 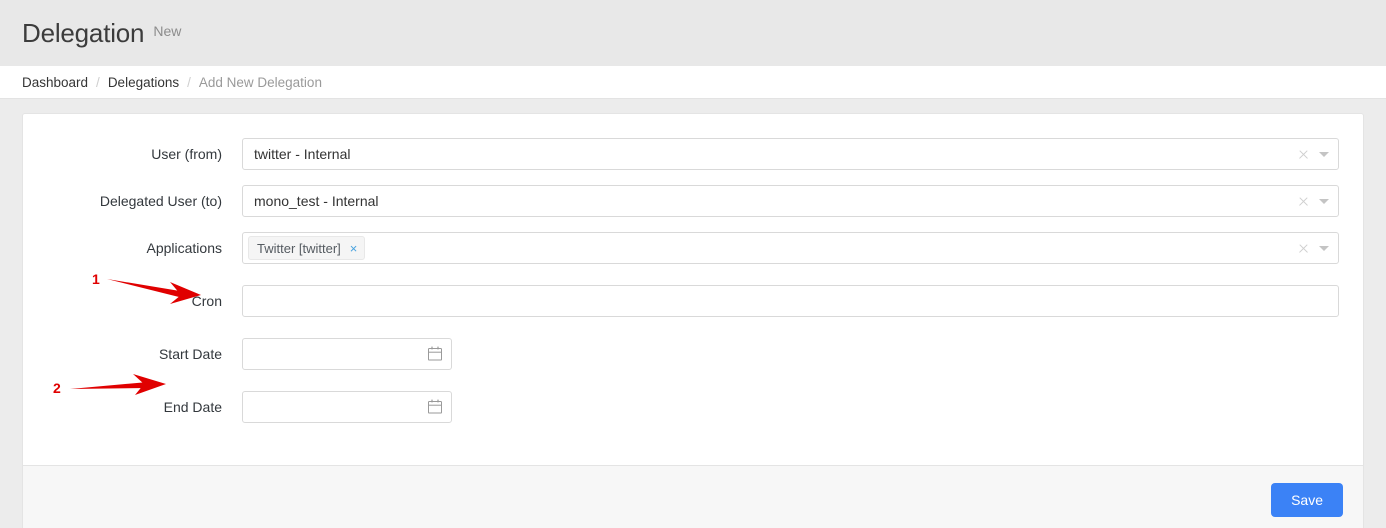 I want to click on cron-input, so click(x=790, y=301).